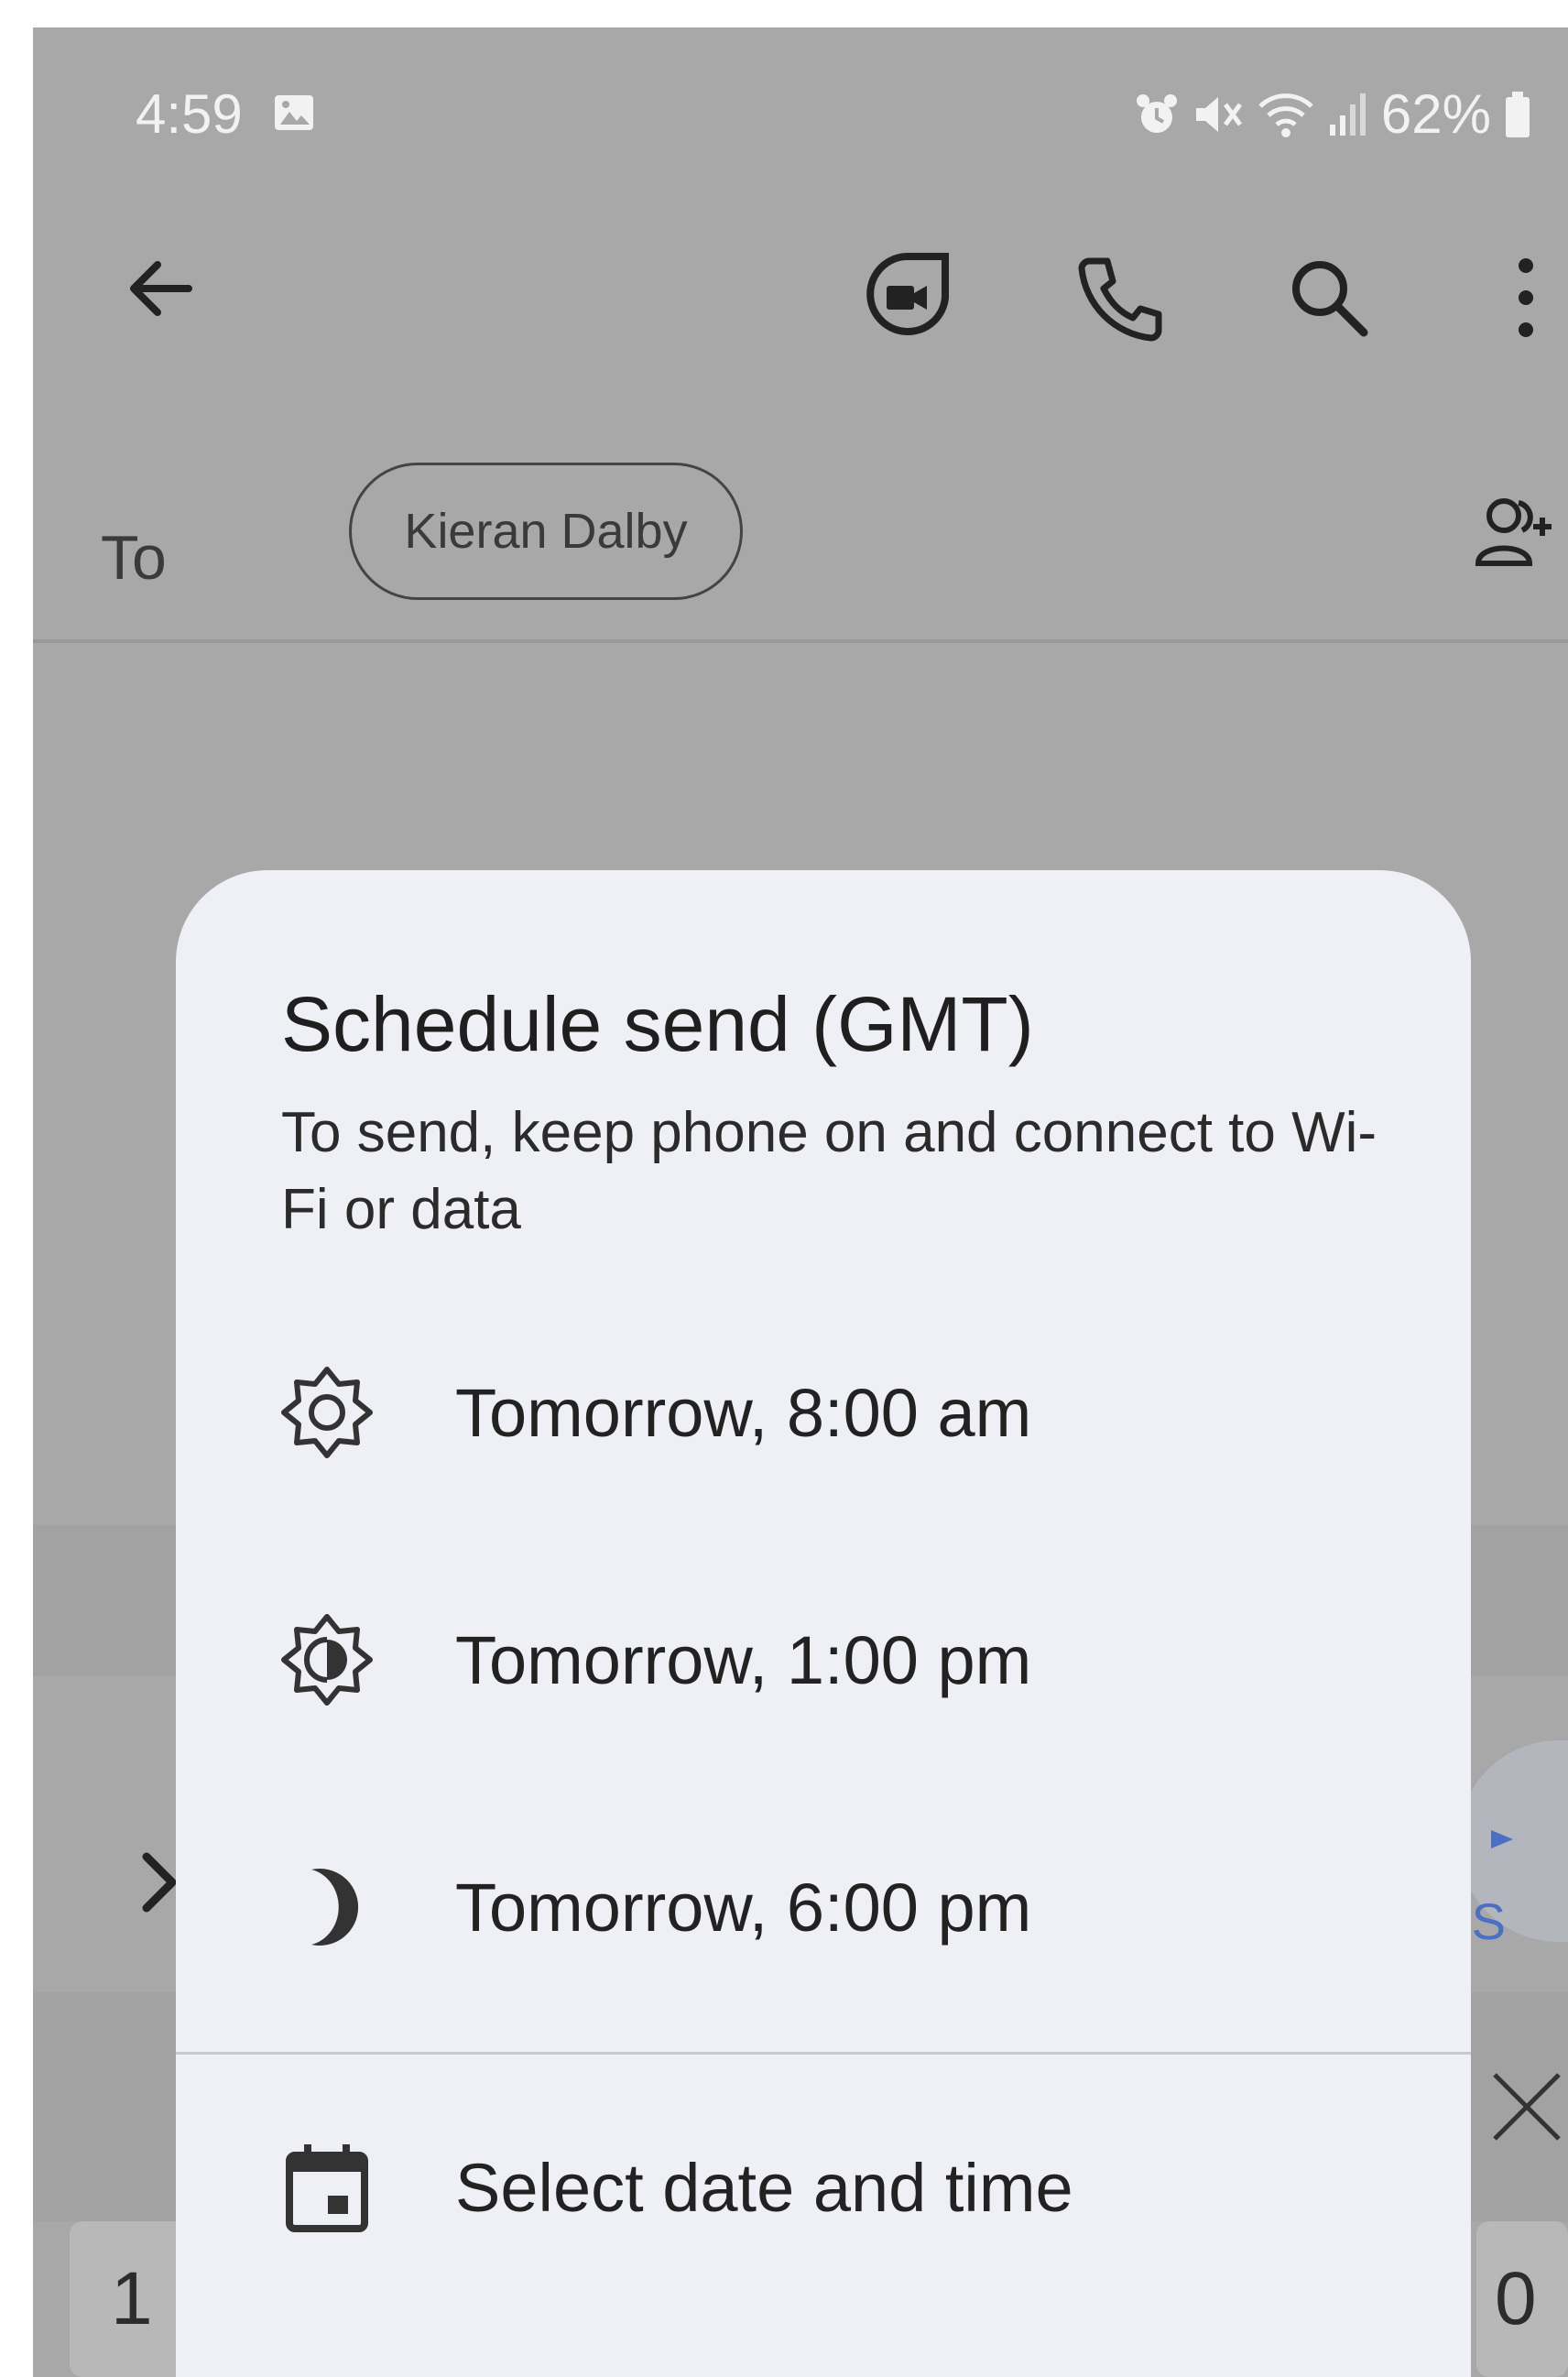 The width and height of the screenshot is (1568, 2377). Describe the element at coordinates (743, 1659) in the screenshot. I see `option-label: Tomorrow, 1:00 pm` at that location.